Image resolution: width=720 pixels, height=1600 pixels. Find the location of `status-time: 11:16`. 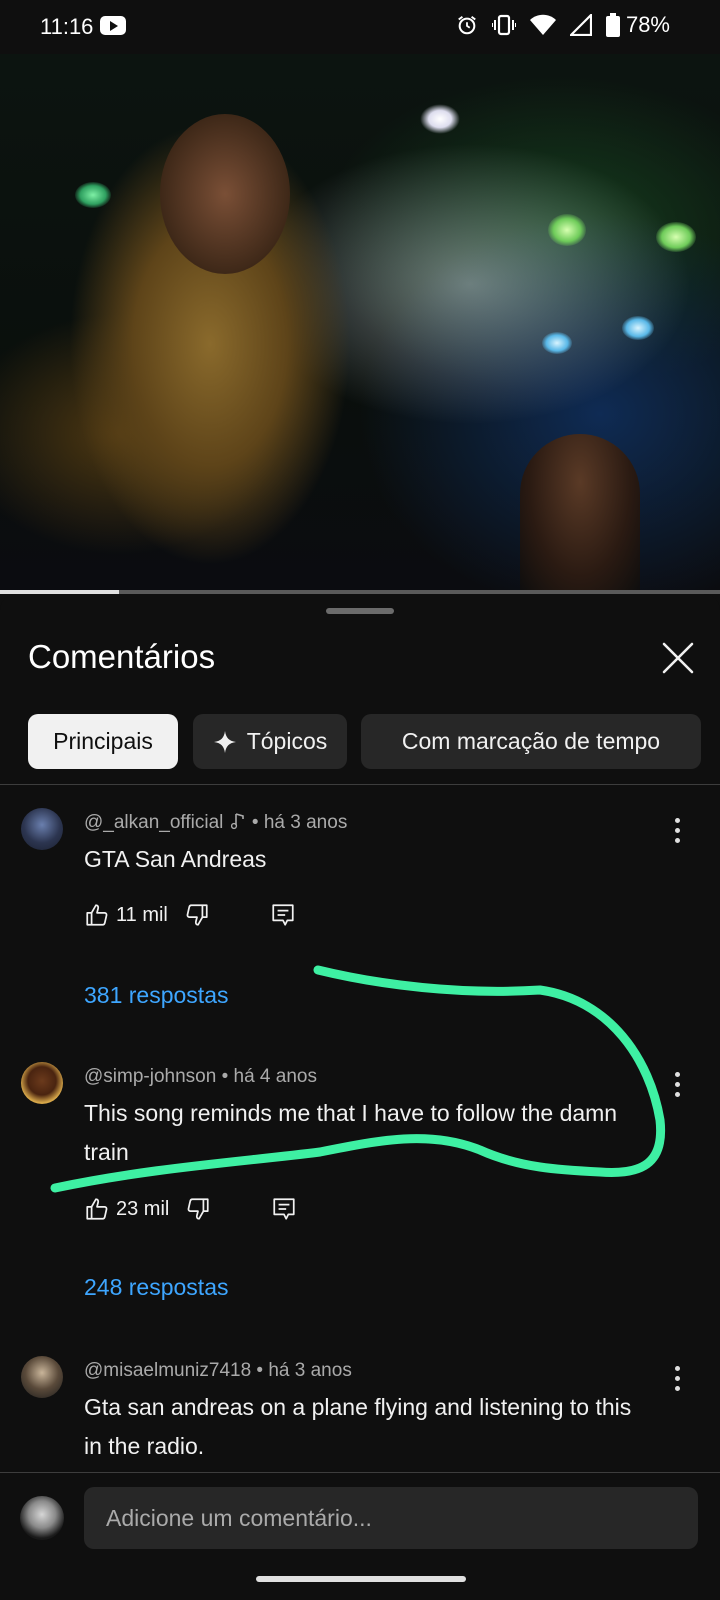

status-time: 11:16 is located at coordinates (67, 26).